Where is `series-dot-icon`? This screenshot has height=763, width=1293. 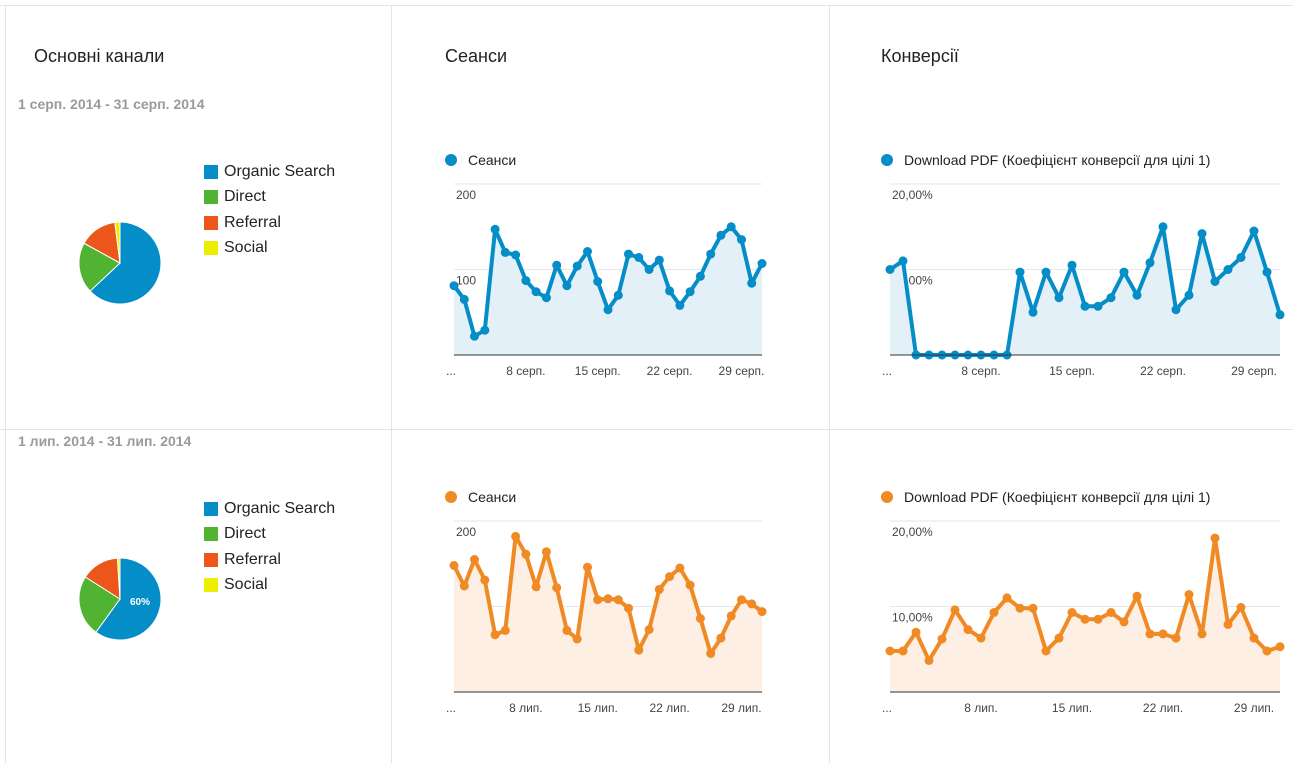 series-dot-icon is located at coordinates (887, 497).